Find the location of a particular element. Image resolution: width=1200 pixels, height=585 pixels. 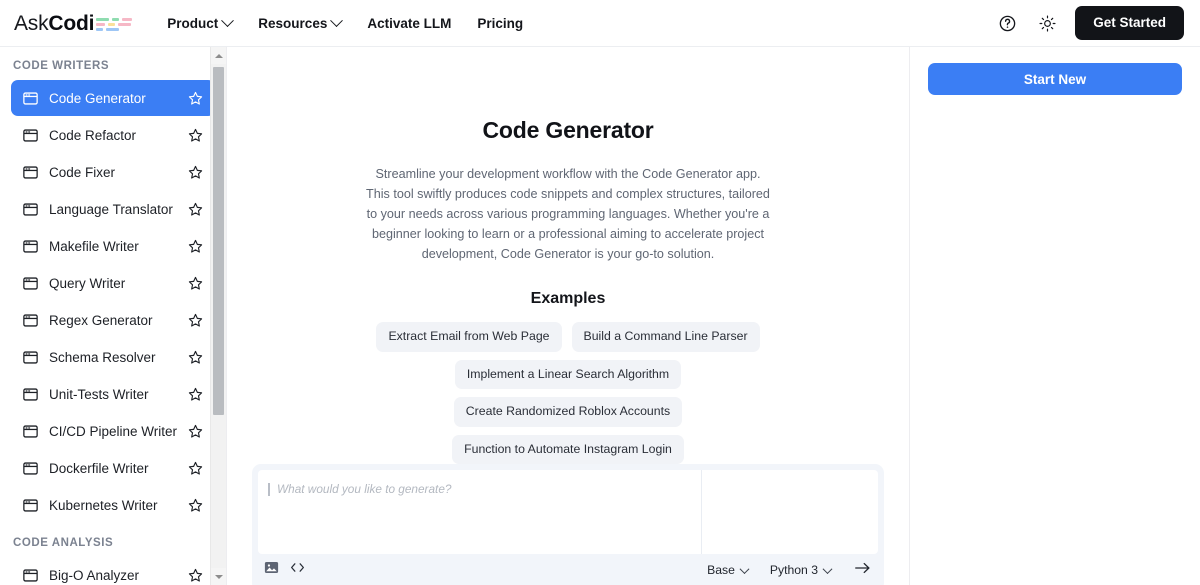

scroll-up-button is located at coordinates (218, 55).